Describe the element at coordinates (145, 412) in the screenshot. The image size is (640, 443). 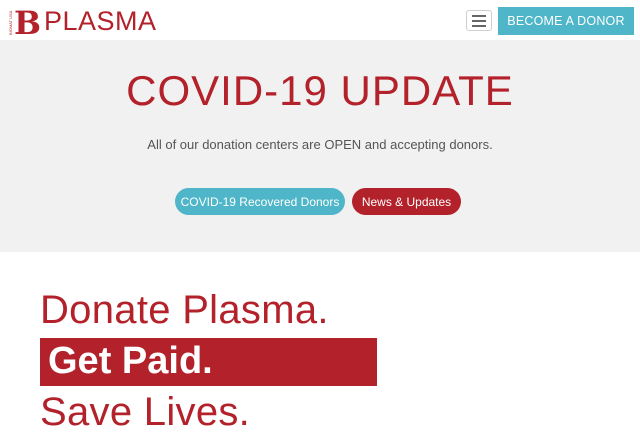
I see `hero-headline-save-lives: Save Lives.` at that location.